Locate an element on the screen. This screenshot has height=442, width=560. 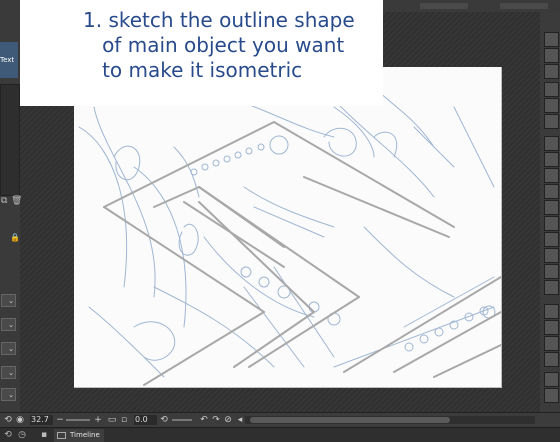
opacity-dropdown: ⌄ is located at coordinates (8, 324).